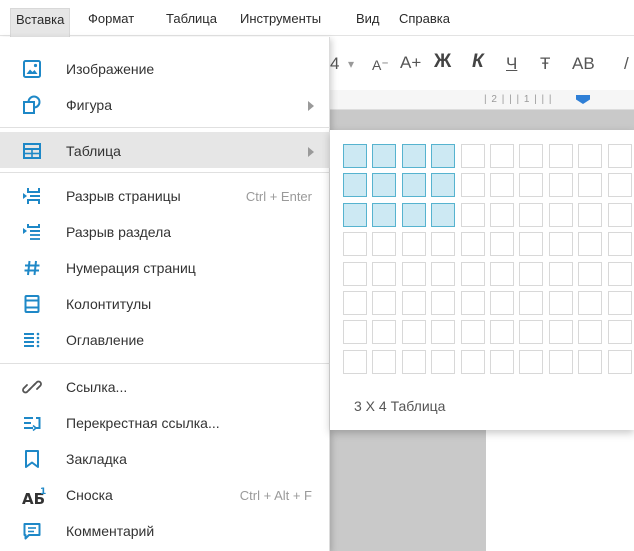 The height and width of the screenshot is (551, 634). I want to click on increase-font-button: A+, so click(410, 63).